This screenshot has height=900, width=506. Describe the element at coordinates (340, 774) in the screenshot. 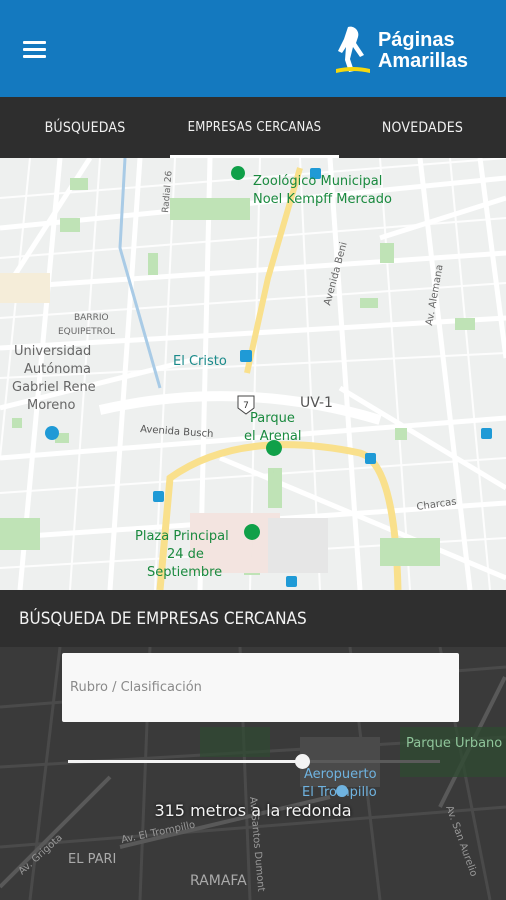

I see `bottom-map-label-aeropuerto-1: Aeropuerto` at that location.